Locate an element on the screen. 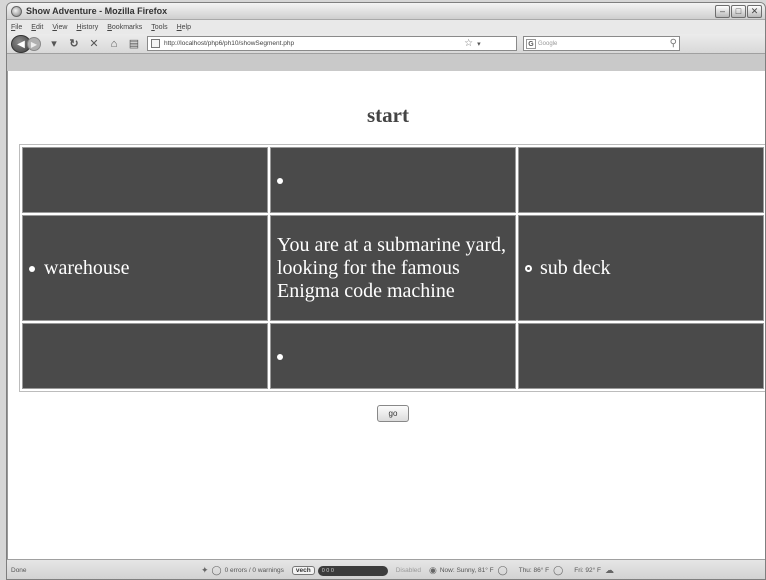 This screenshot has height=580, width=766. west-radio is located at coordinates (32, 268).